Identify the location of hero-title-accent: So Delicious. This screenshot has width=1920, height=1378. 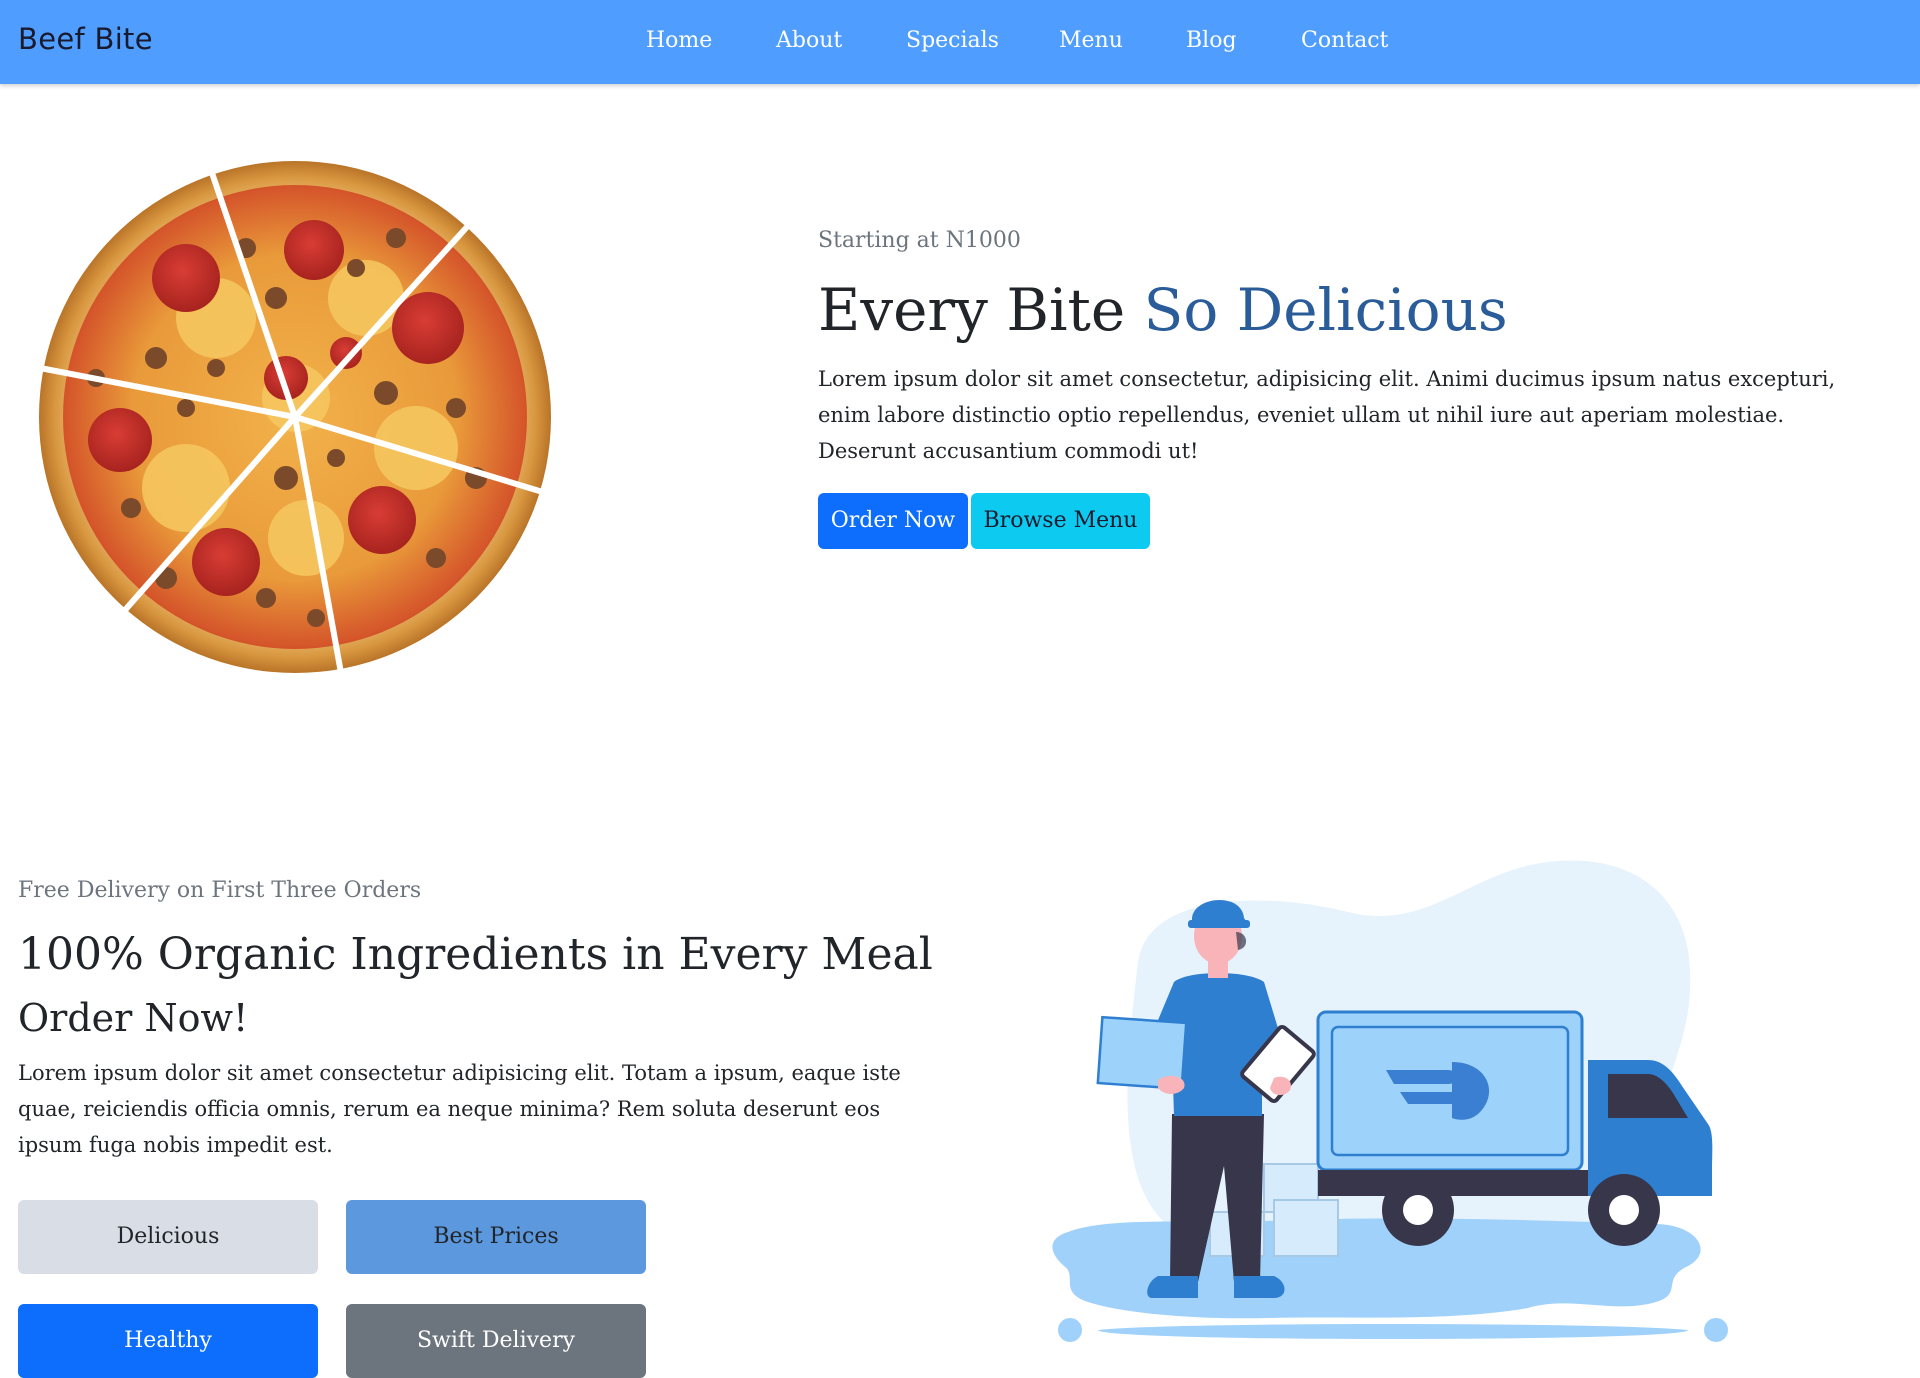
(1325, 310).